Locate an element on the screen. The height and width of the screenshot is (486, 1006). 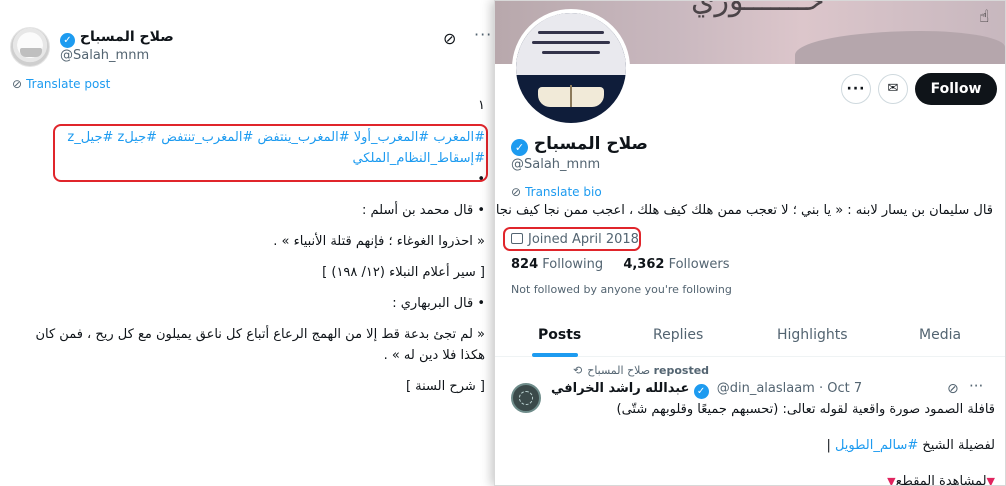
repost-line2-prefix: لفضيلة الشيخ is located at coordinates (956, 445).